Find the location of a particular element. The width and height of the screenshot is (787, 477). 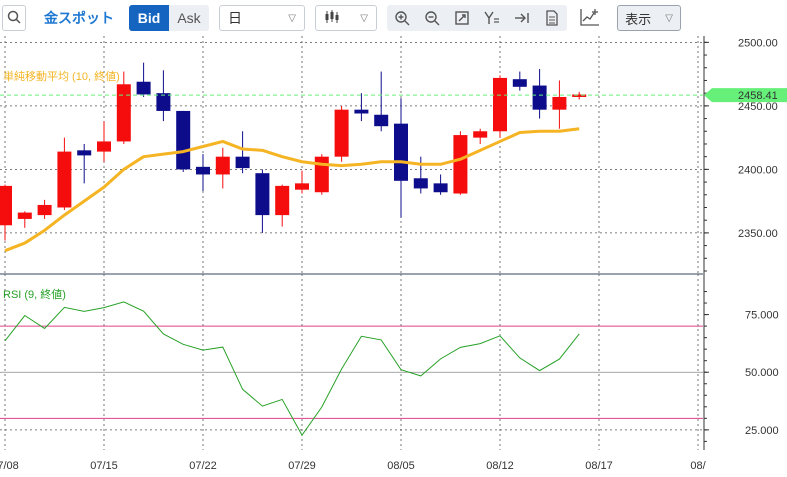

toolbar: 金スポット Bid Ask 日 ▽ ▽ 表示 ▽ is located at coordinates (393, 18).